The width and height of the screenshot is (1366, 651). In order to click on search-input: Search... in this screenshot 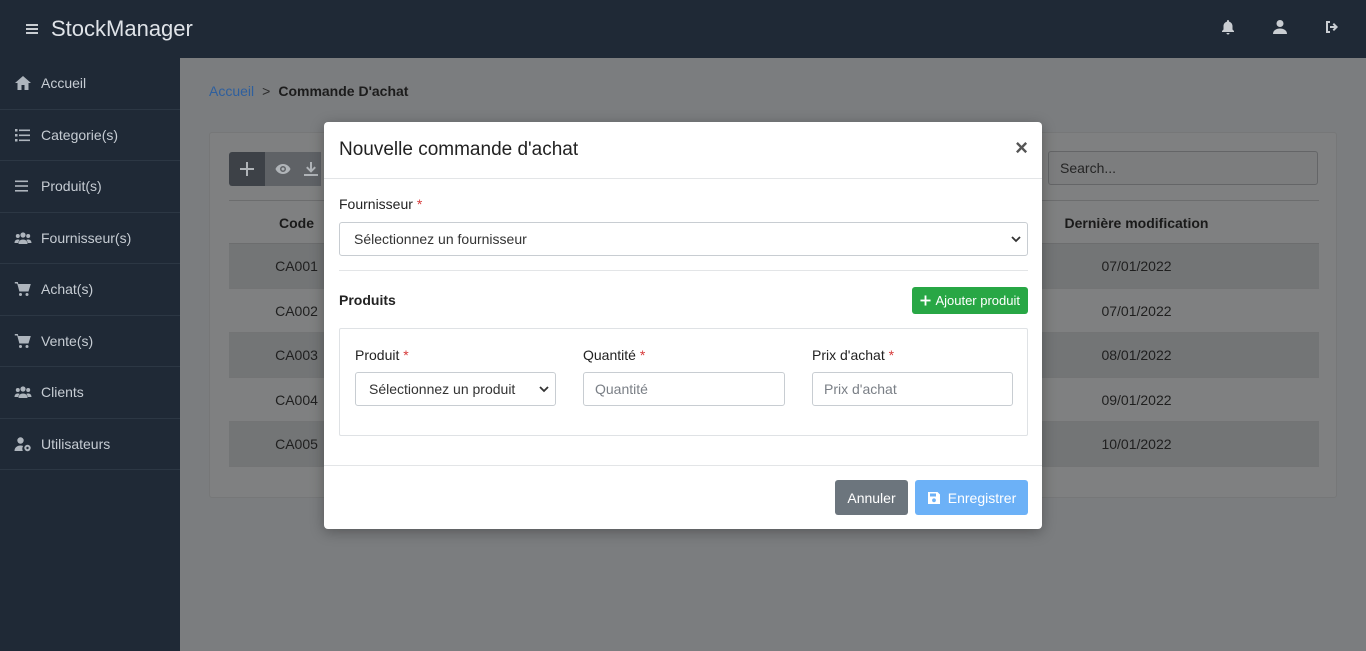, I will do `click(1183, 168)`.